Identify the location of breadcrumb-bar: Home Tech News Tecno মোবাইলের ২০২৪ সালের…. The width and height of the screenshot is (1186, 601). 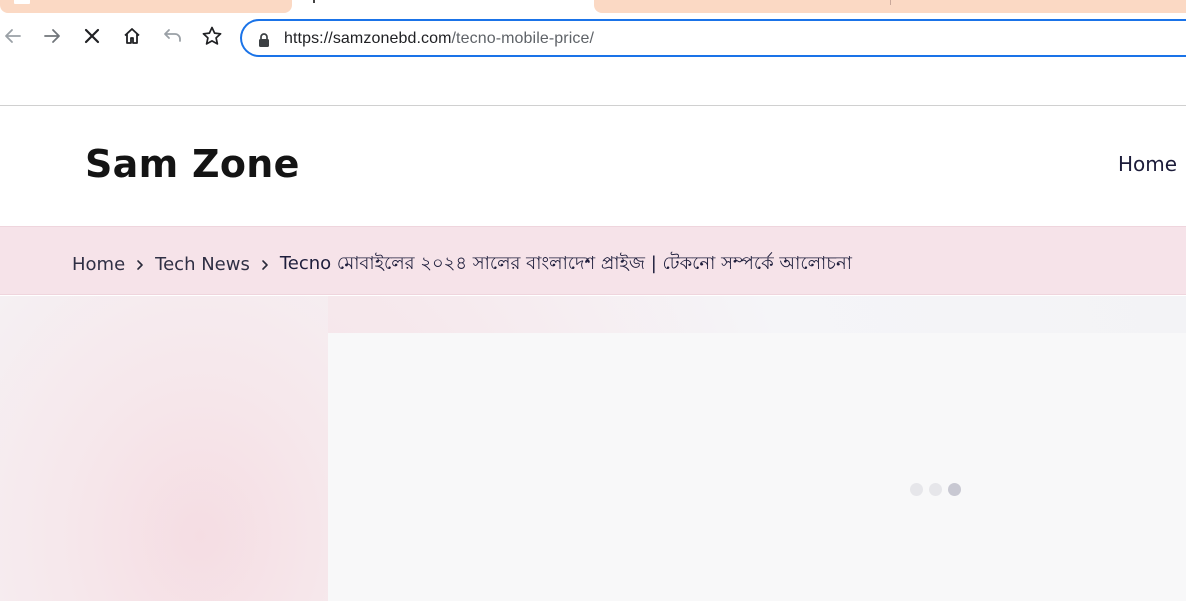
(593, 260).